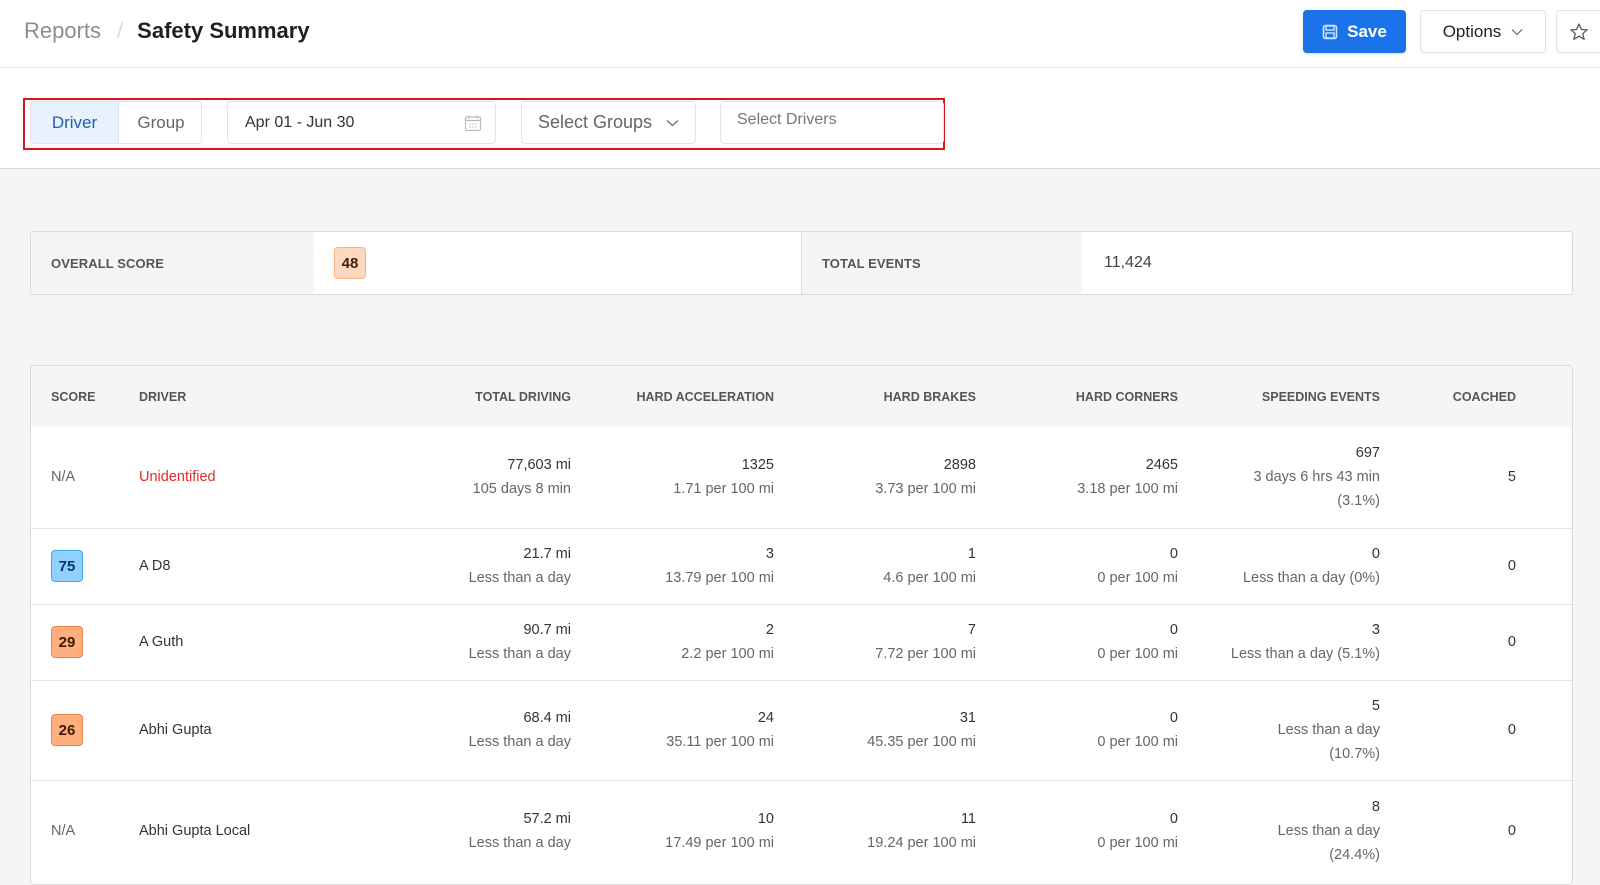 This screenshot has height=885, width=1600. What do you see at coordinates (925, 654) in the screenshot?
I see `hard-brakes-rate: 7.72 per 100 mi` at bounding box center [925, 654].